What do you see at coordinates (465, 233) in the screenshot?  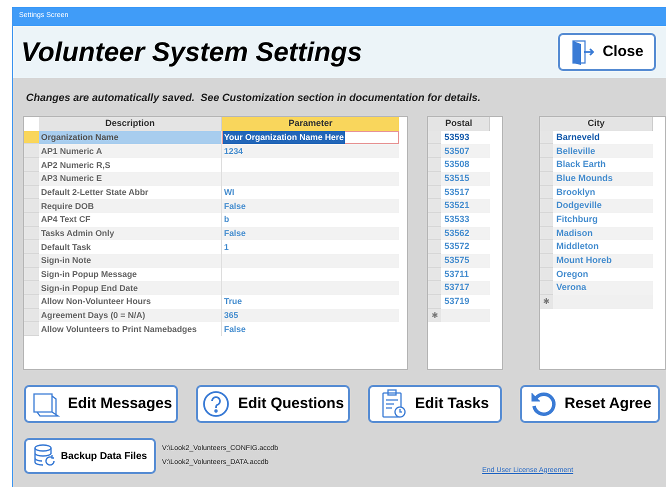 I see `table-cell: 53562` at bounding box center [465, 233].